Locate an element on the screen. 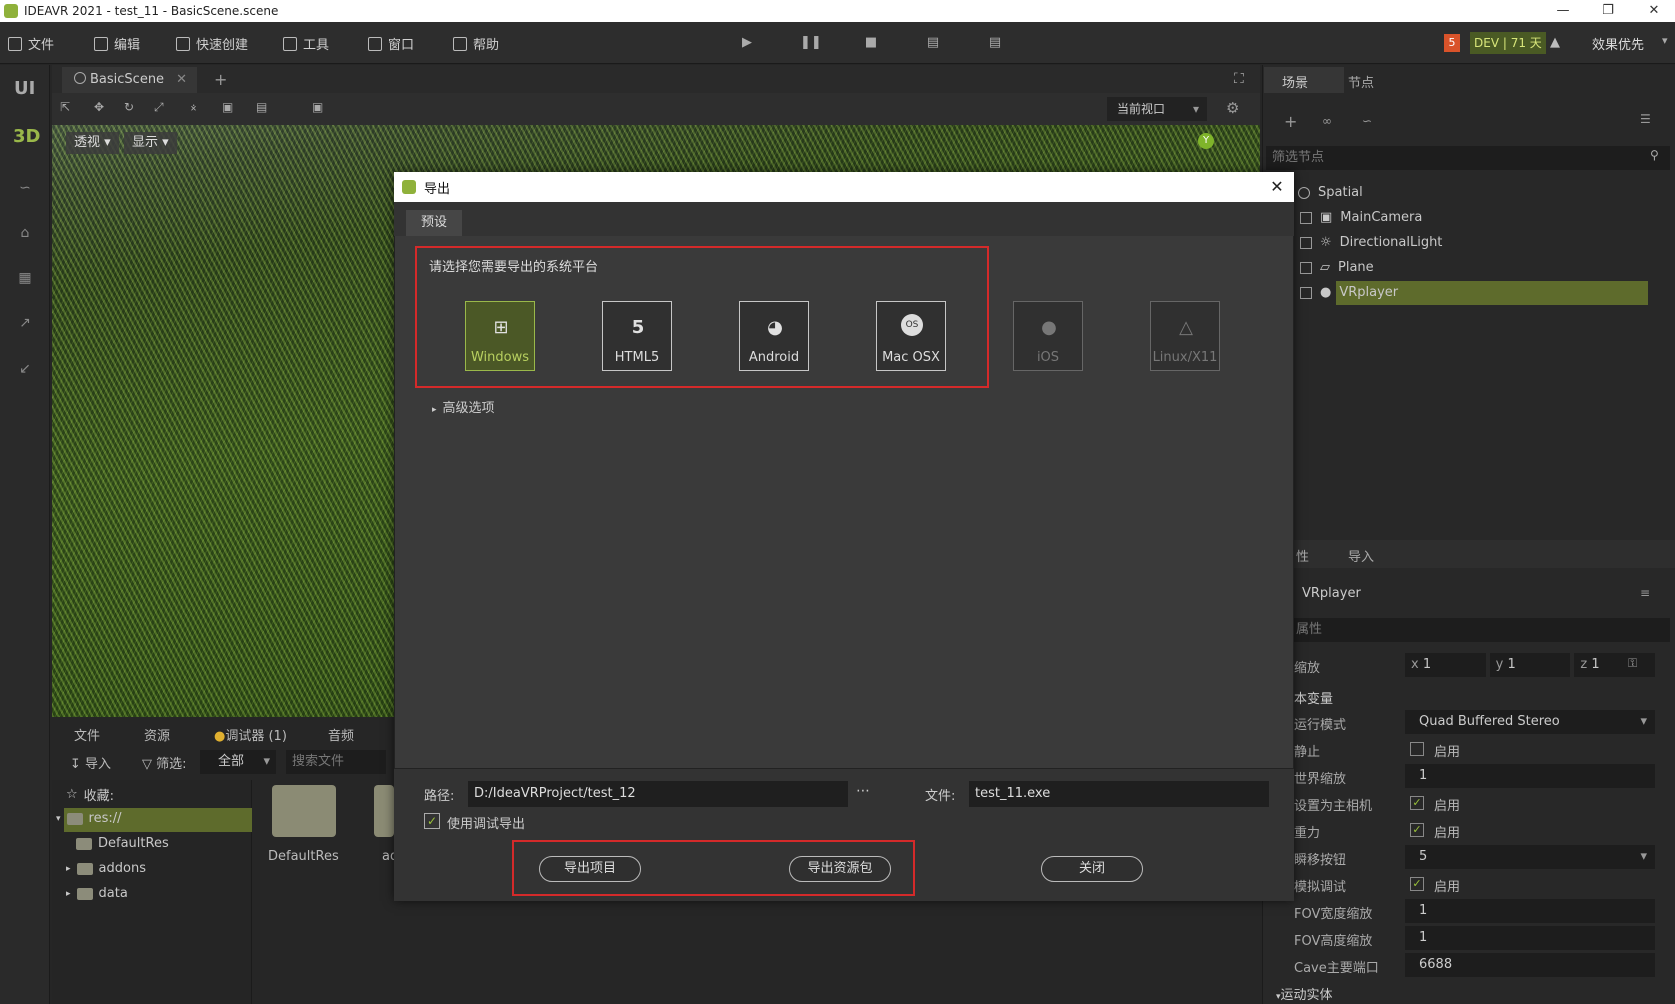  export-pack-button: 导出资源包 is located at coordinates (840, 869).